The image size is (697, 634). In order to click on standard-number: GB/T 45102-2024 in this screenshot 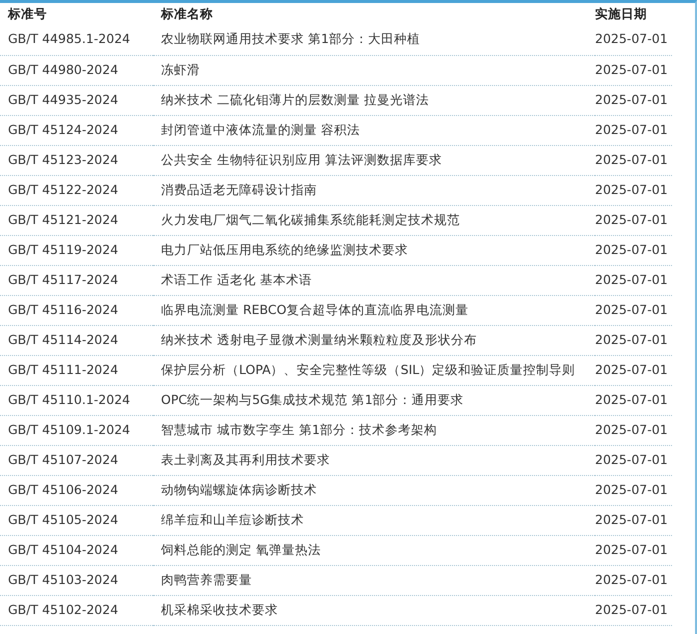, I will do `click(63, 609)`.